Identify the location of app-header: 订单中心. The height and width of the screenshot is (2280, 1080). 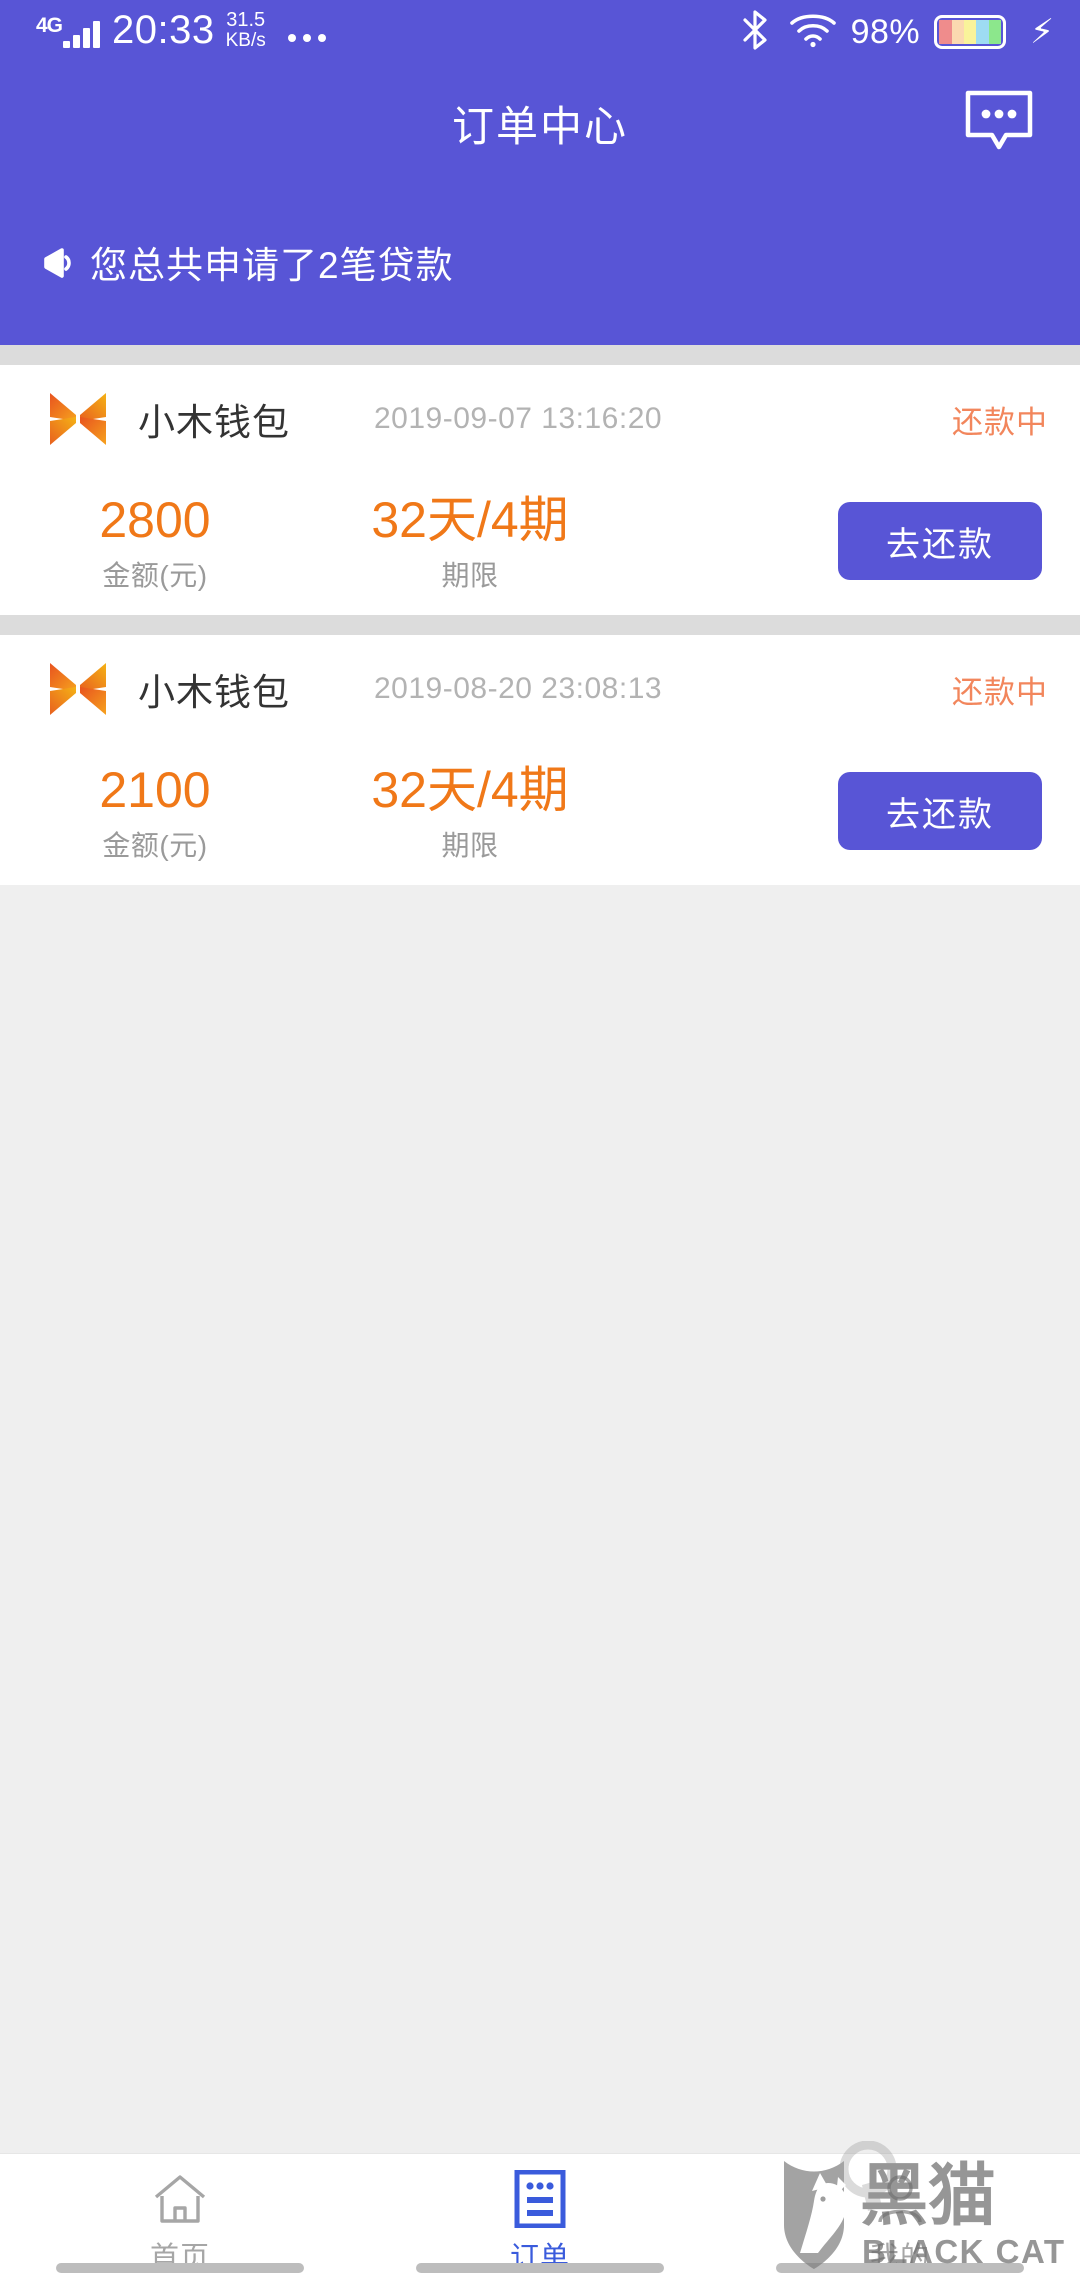
(540, 123).